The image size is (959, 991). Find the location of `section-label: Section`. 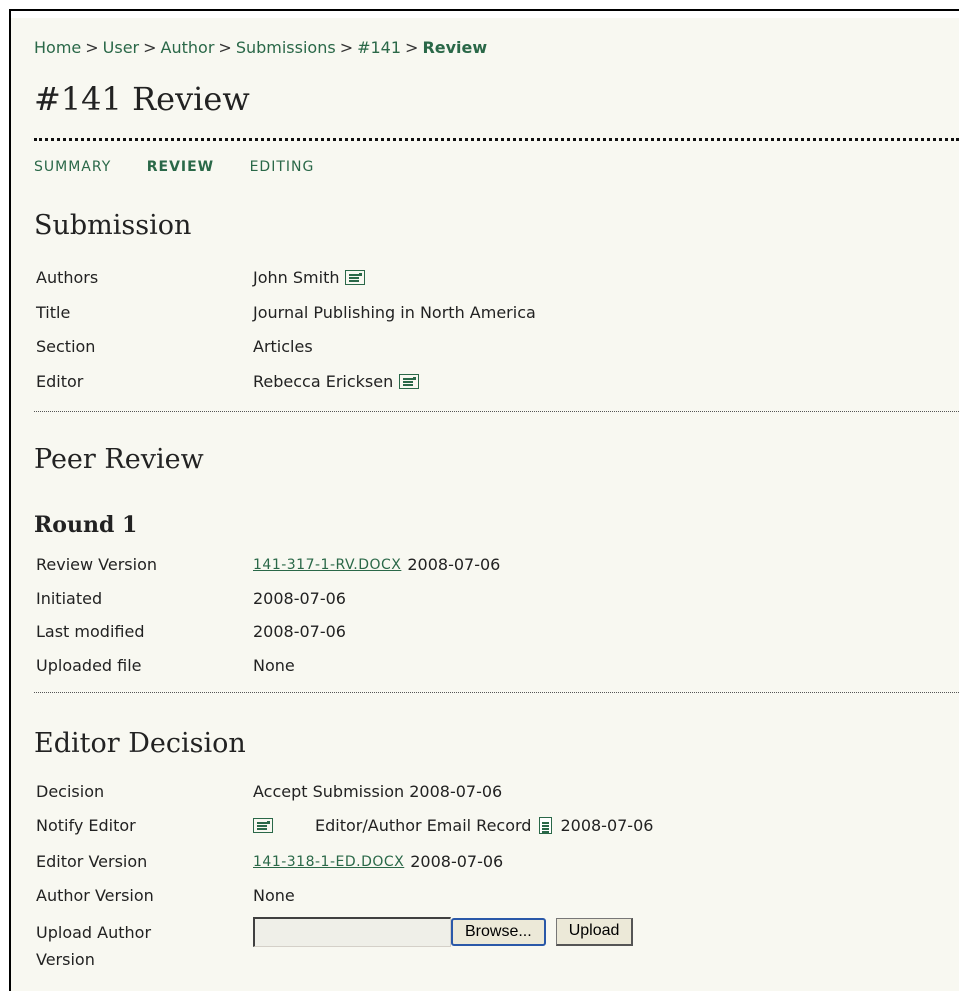

section-label: Section is located at coordinates (66, 346).